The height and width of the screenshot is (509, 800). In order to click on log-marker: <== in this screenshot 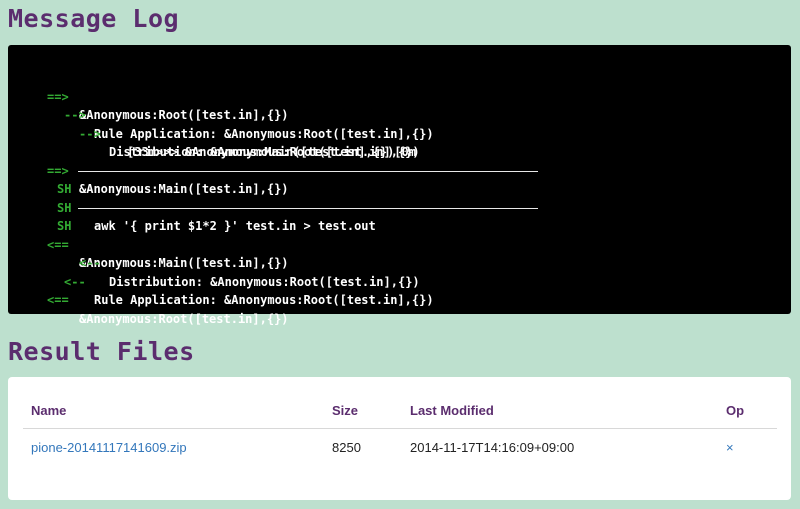, I will do `click(58, 300)`.